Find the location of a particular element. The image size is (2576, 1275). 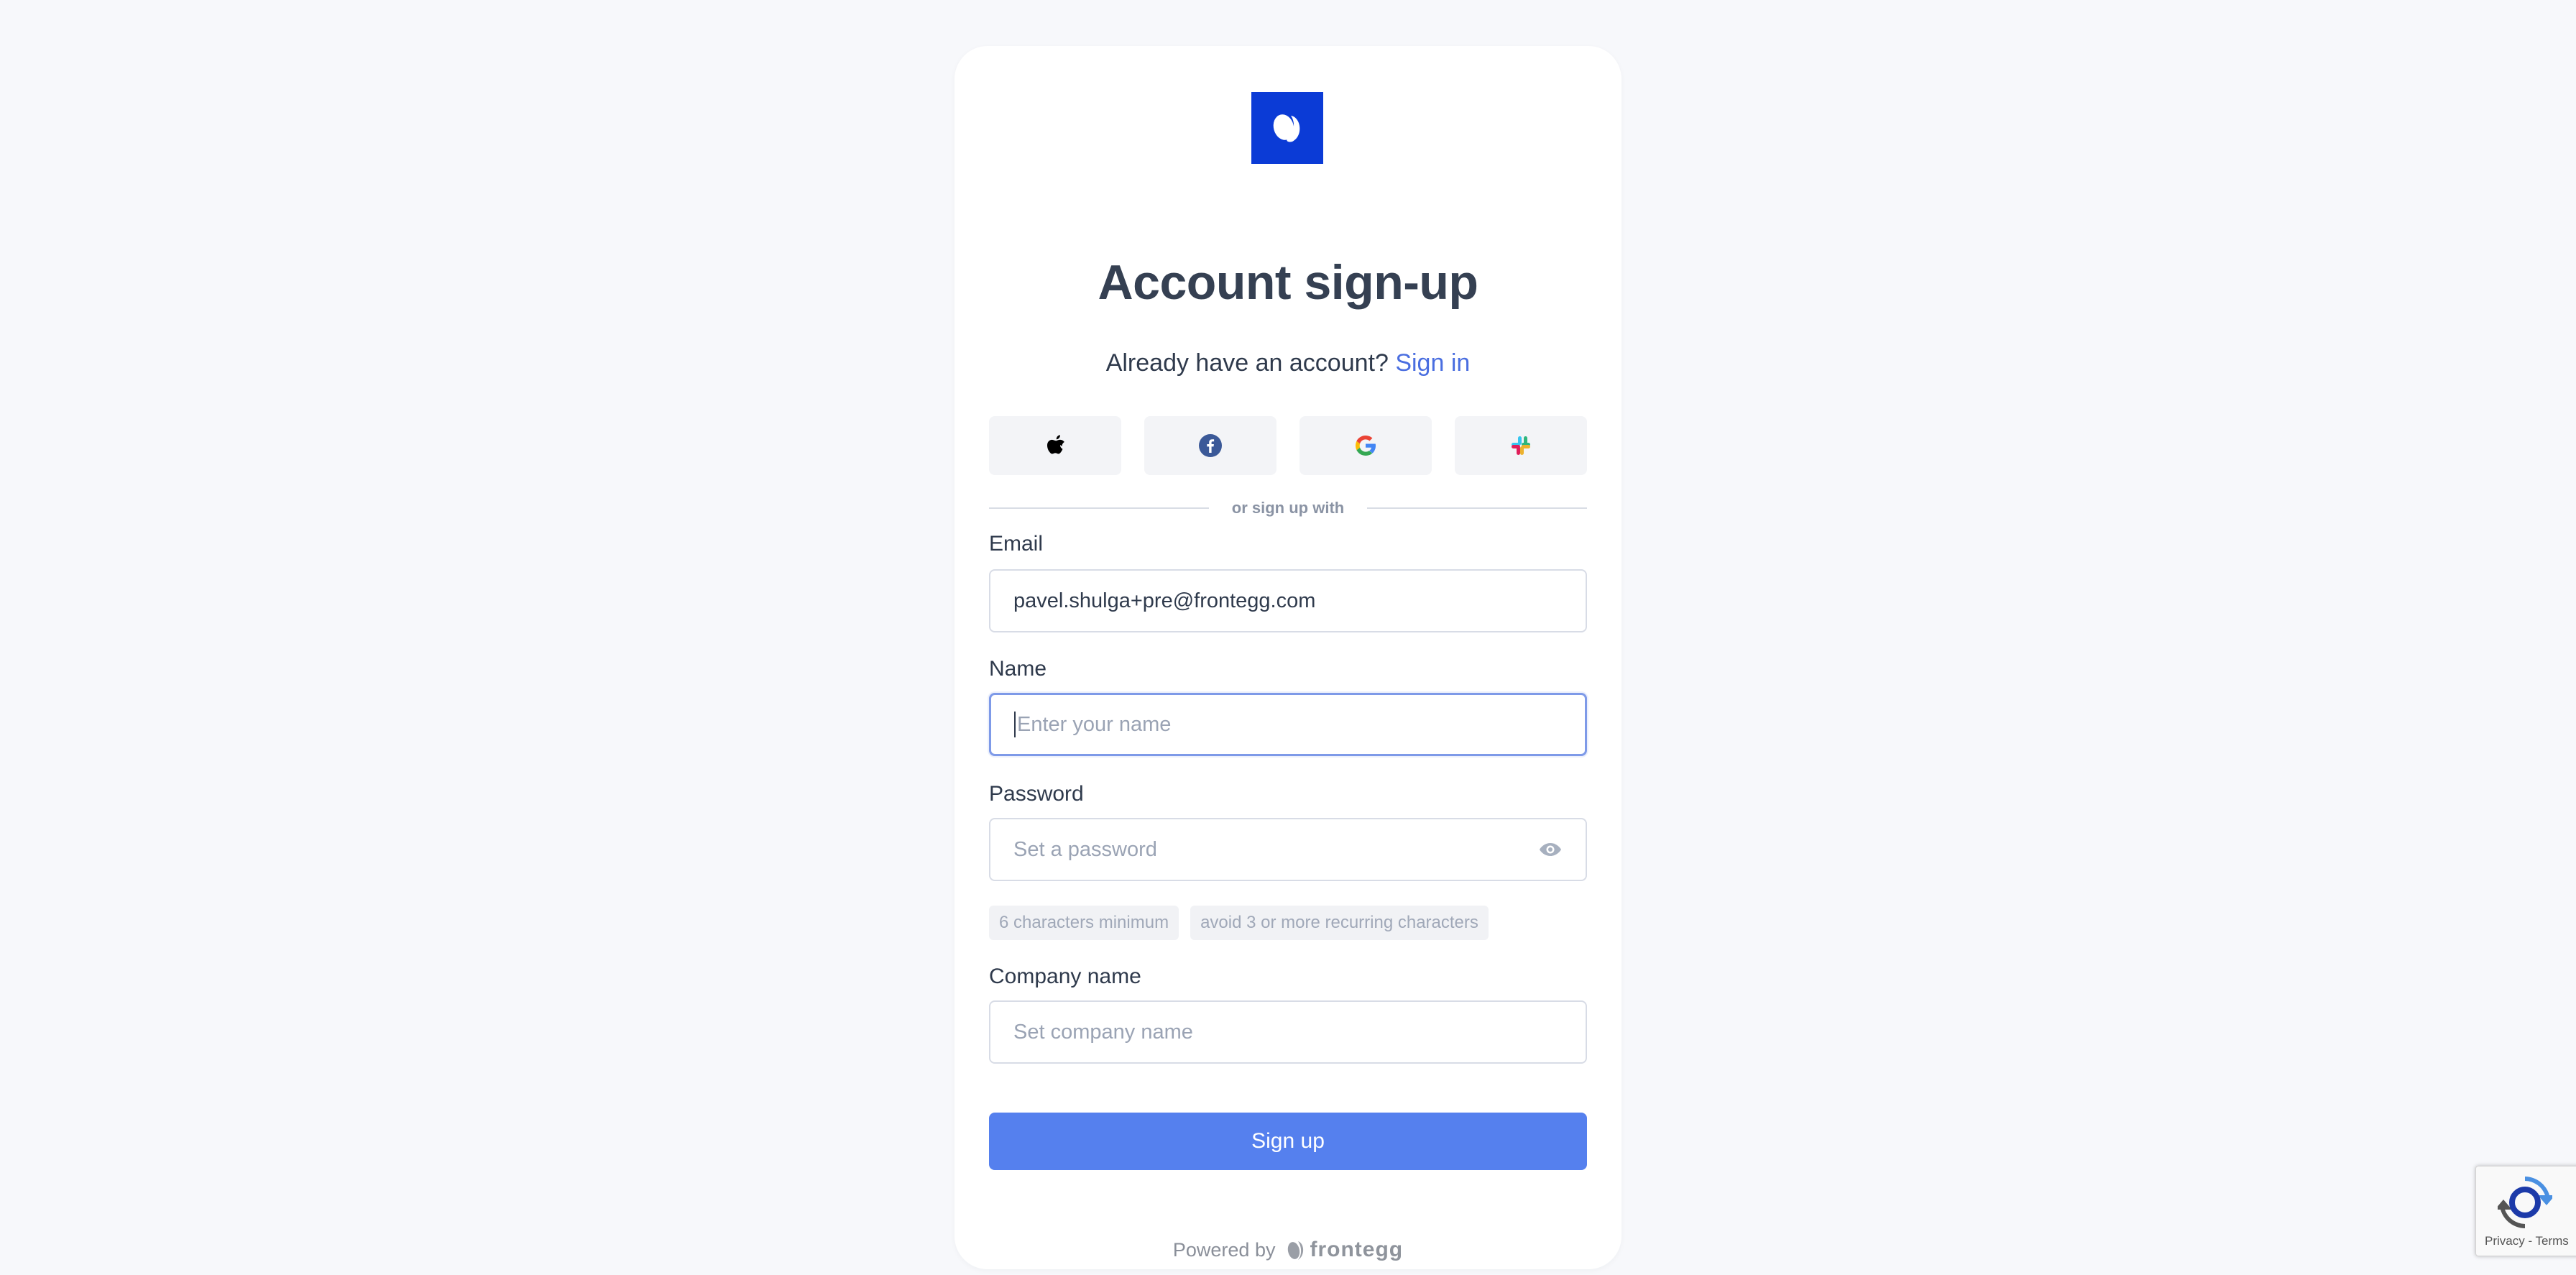

egg-logo-icon is located at coordinates (1286, 128).